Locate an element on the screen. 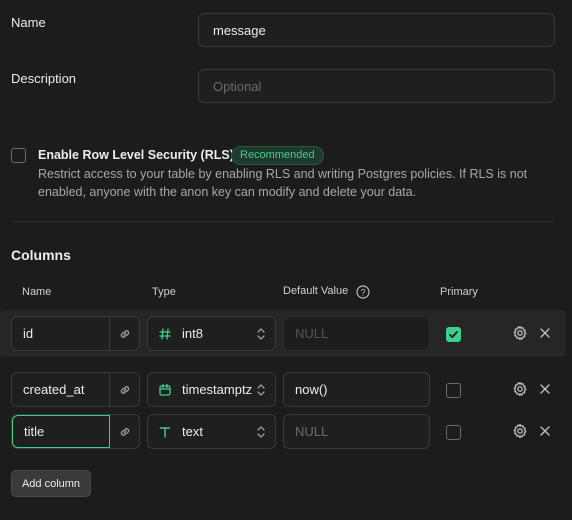  column-name-input: title is located at coordinates (61, 431).